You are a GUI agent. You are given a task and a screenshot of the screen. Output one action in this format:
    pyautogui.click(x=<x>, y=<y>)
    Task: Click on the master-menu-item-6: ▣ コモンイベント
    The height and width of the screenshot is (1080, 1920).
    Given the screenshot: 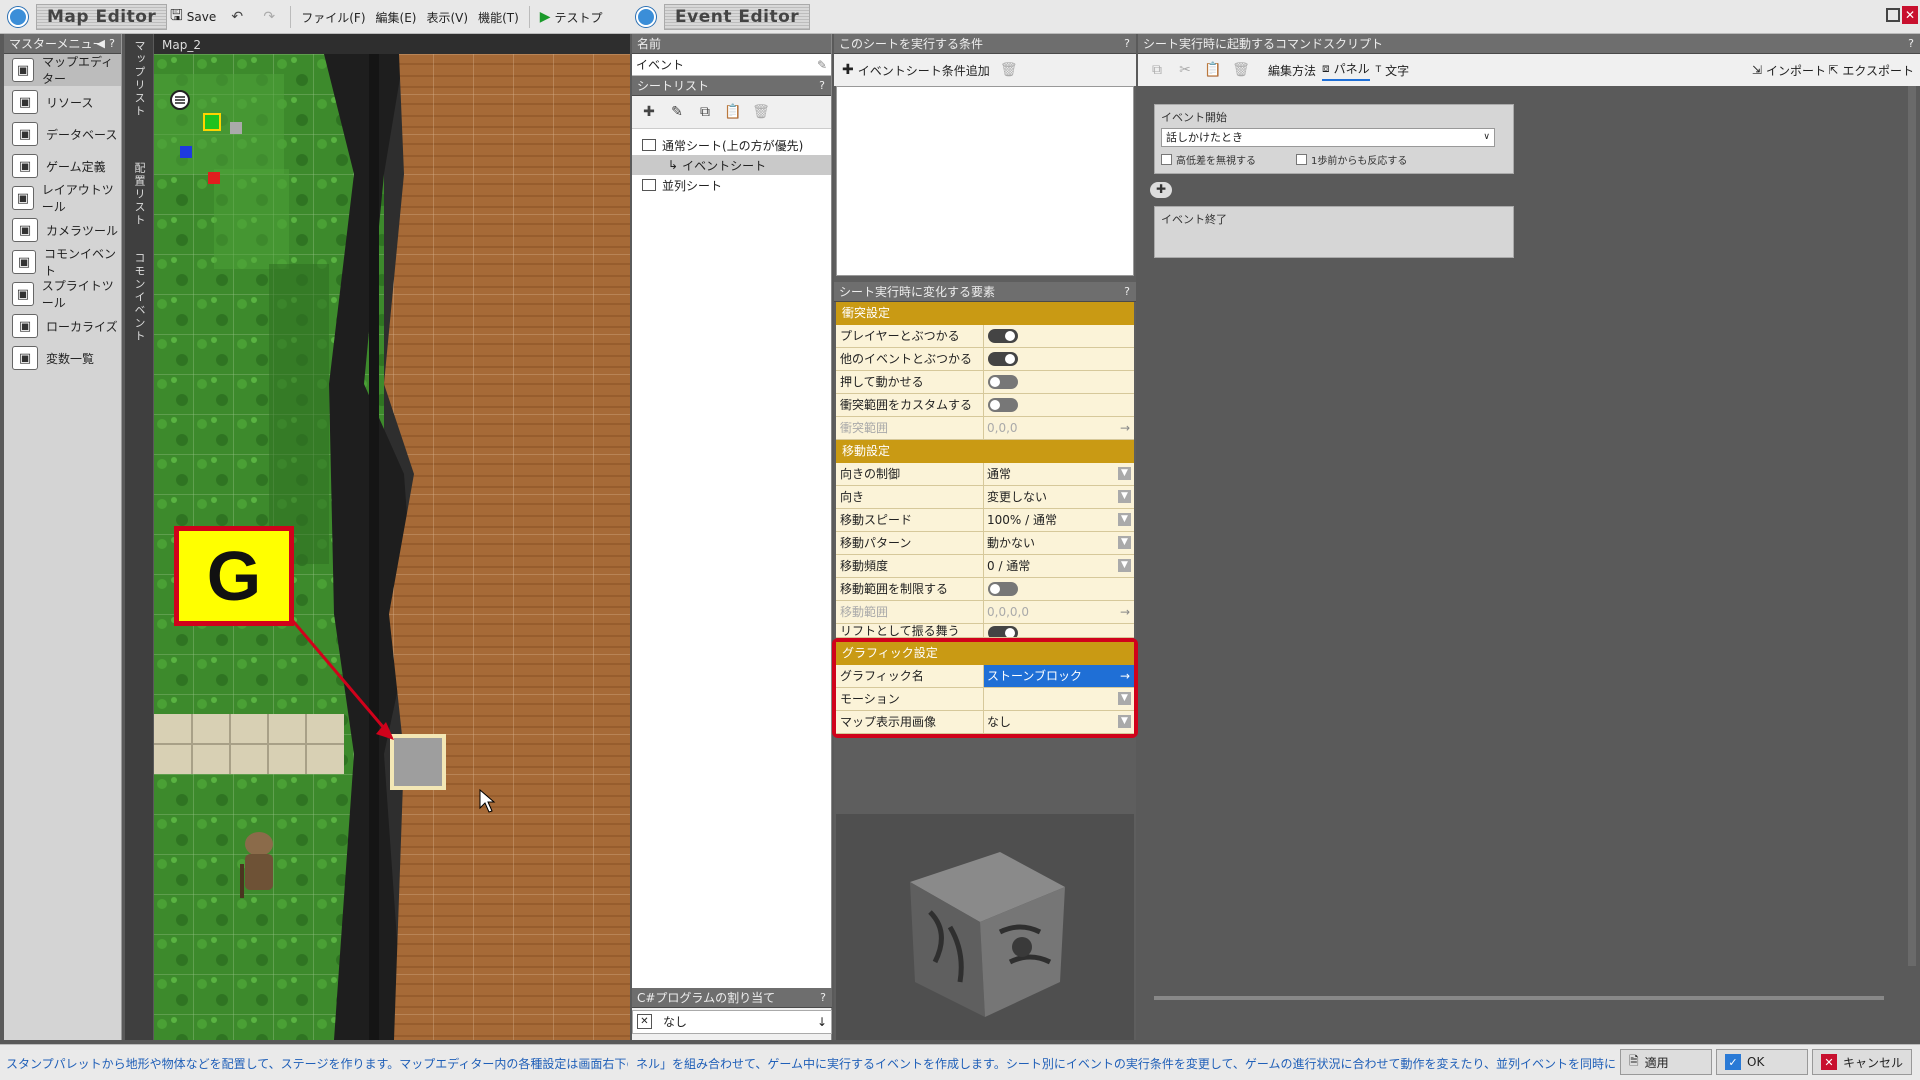 What is the action you would take?
    pyautogui.click(x=62, y=262)
    